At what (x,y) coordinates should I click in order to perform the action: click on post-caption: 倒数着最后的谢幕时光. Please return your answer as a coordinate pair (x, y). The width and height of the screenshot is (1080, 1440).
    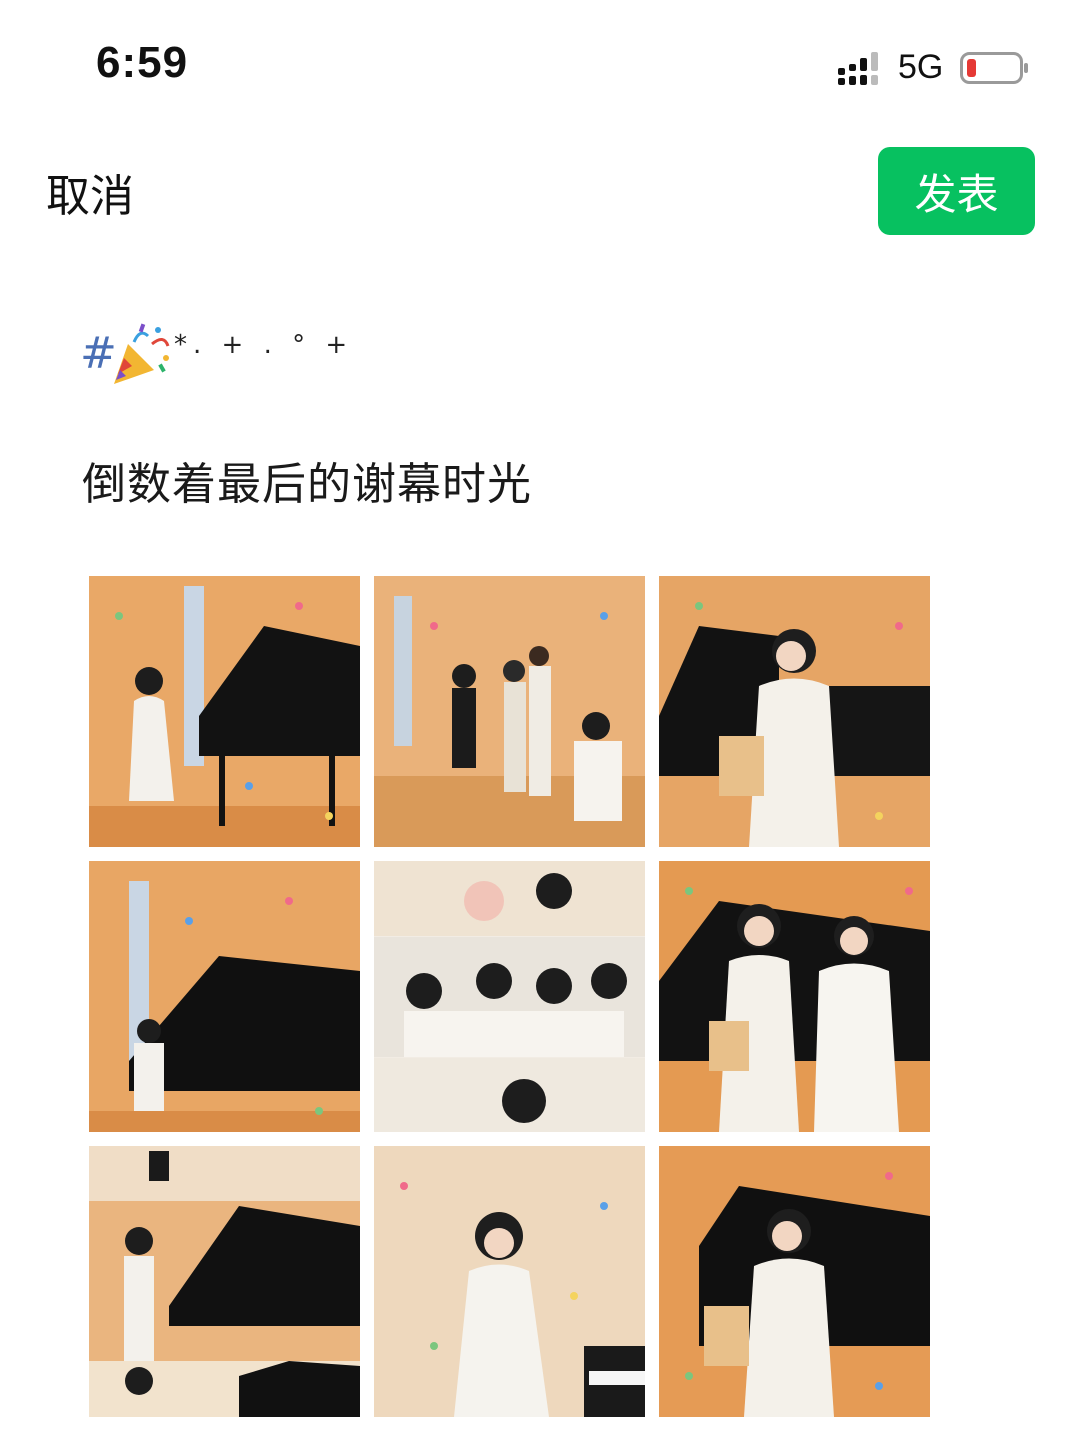
    Looking at the image, I should click on (307, 480).